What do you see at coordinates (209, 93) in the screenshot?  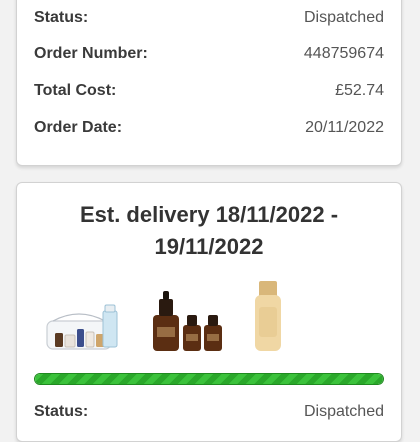 I see `total-cost-row: Total Cost: £52.74` at bounding box center [209, 93].